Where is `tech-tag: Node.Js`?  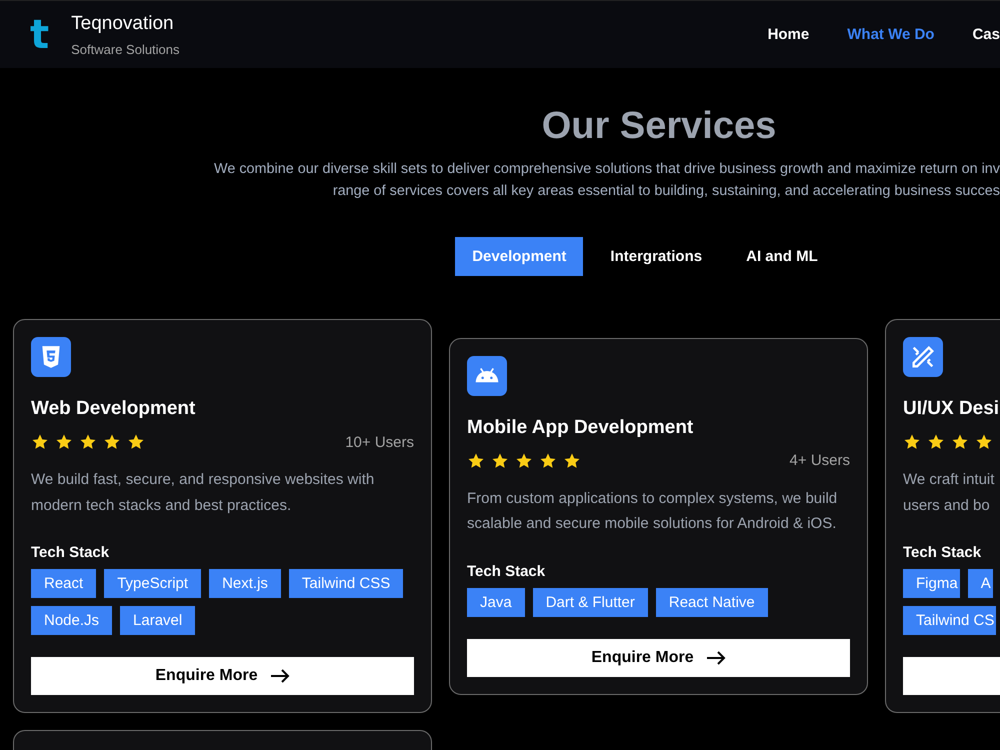 tech-tag: Node.Js is located at coordinates (71, 620).